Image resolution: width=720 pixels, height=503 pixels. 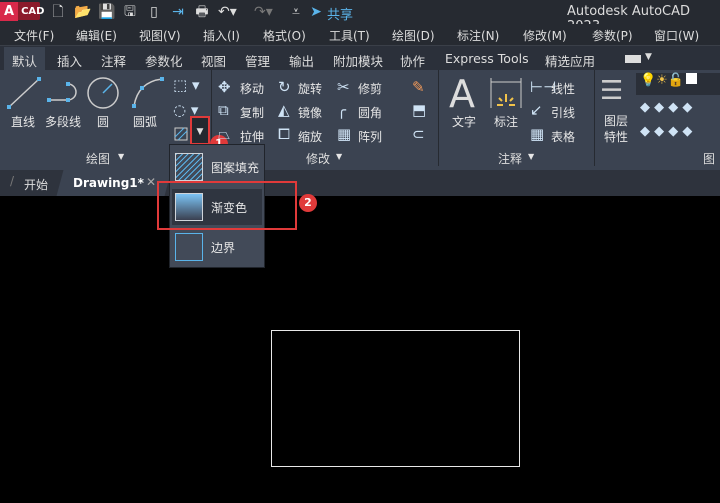 I want to click on quick-access-dropdown-icon: ⩡, so click(x=296, y=12).